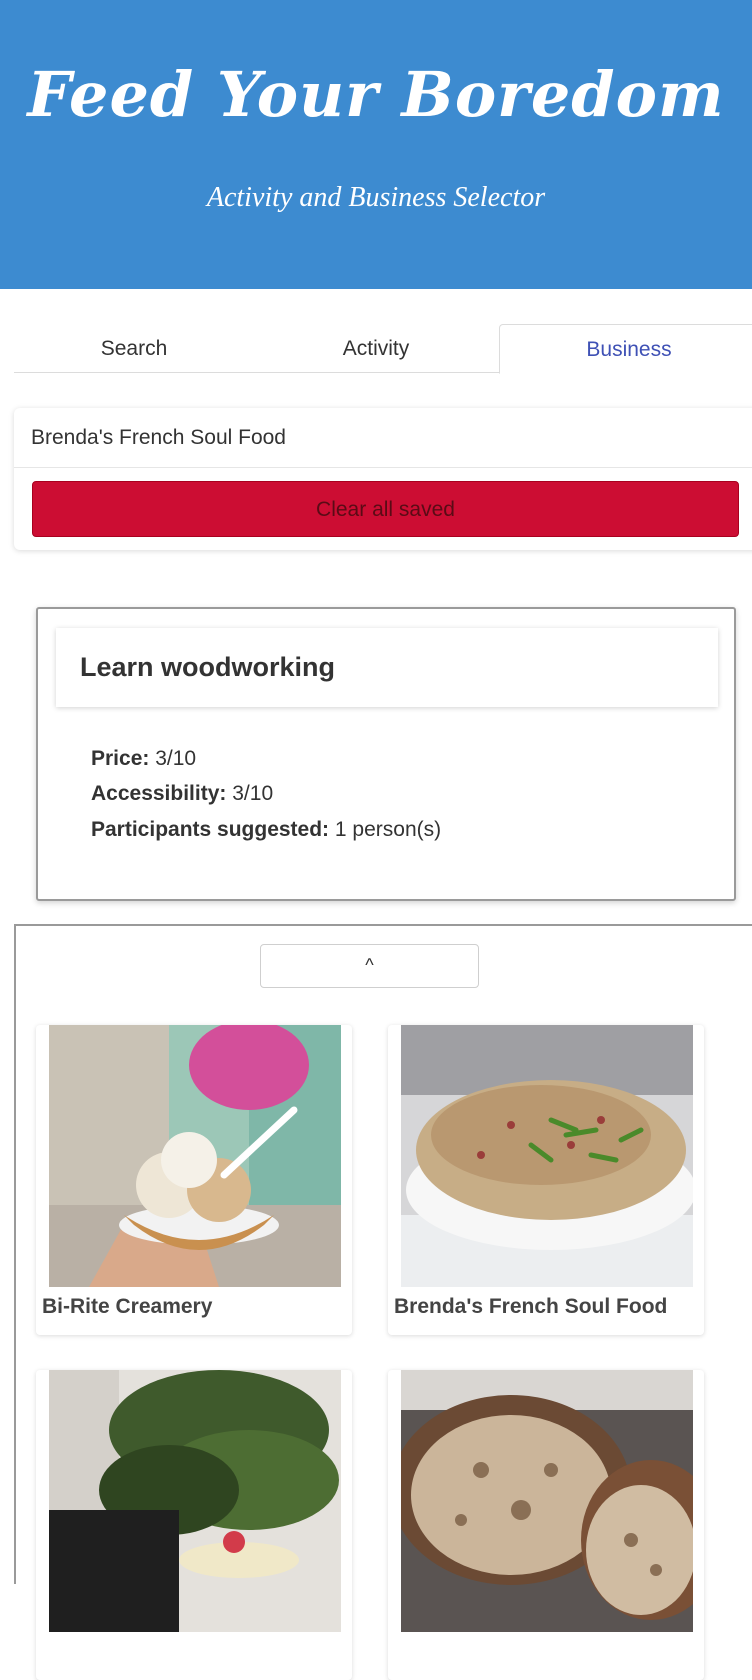 The height and width of the screenshot is (1680, 752). I want to click on business-card: Bi-Rite Creamery, so click(194, 1180).